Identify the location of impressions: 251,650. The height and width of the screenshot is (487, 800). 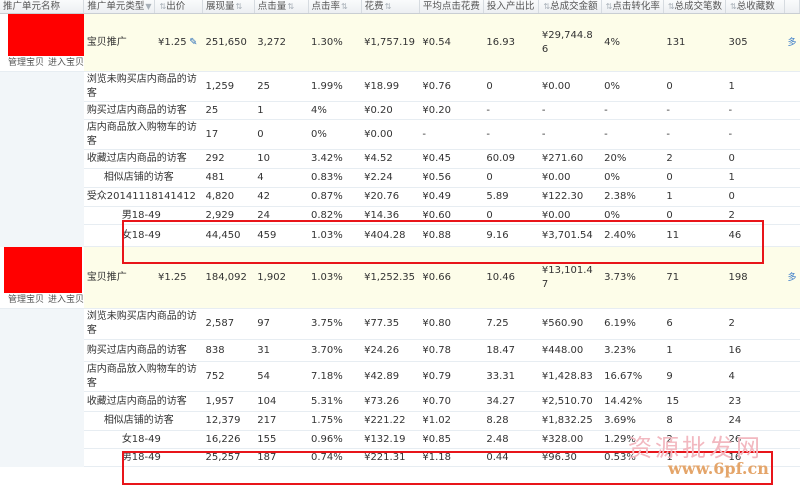
(228, 42).